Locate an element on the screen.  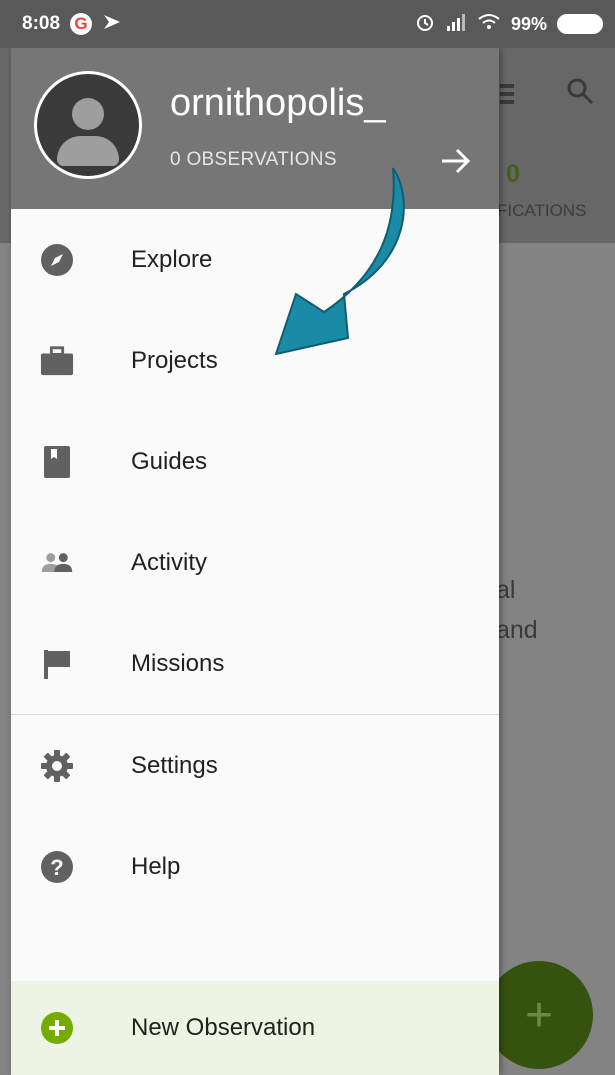
add-observation-fab: + is located at coordinates (539, 1015).